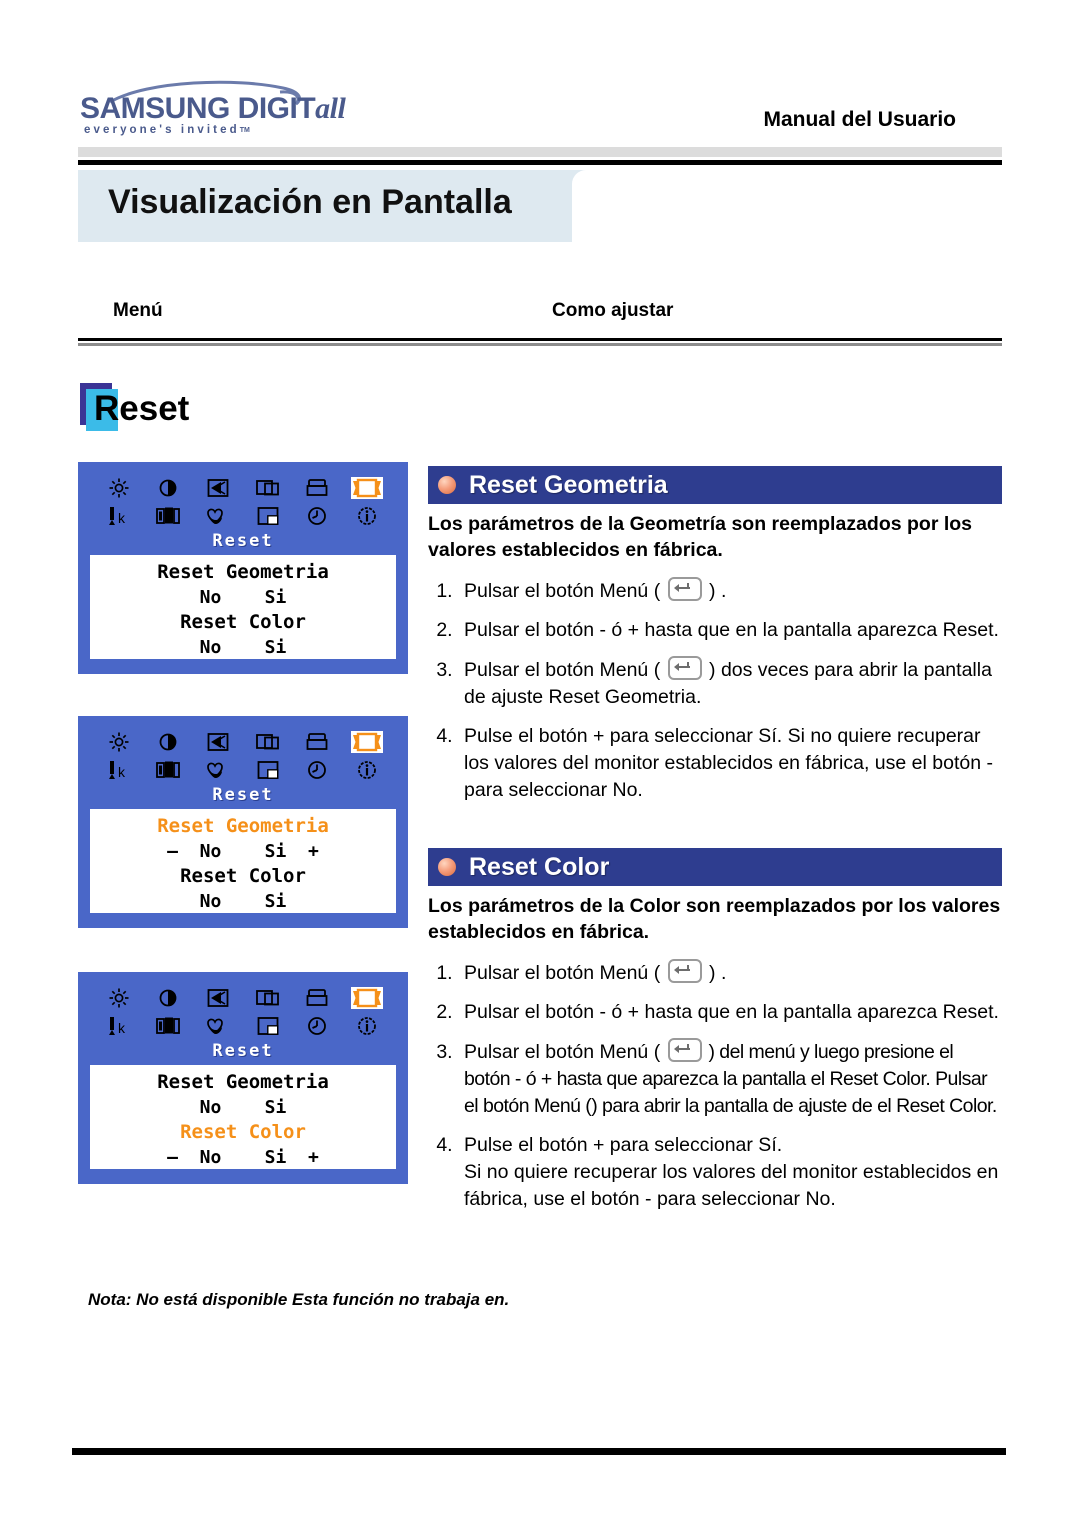 Image resolution: width=1080 pixels, height=1528 pixels. I want to click on footer-rule, so click(539, 1451).